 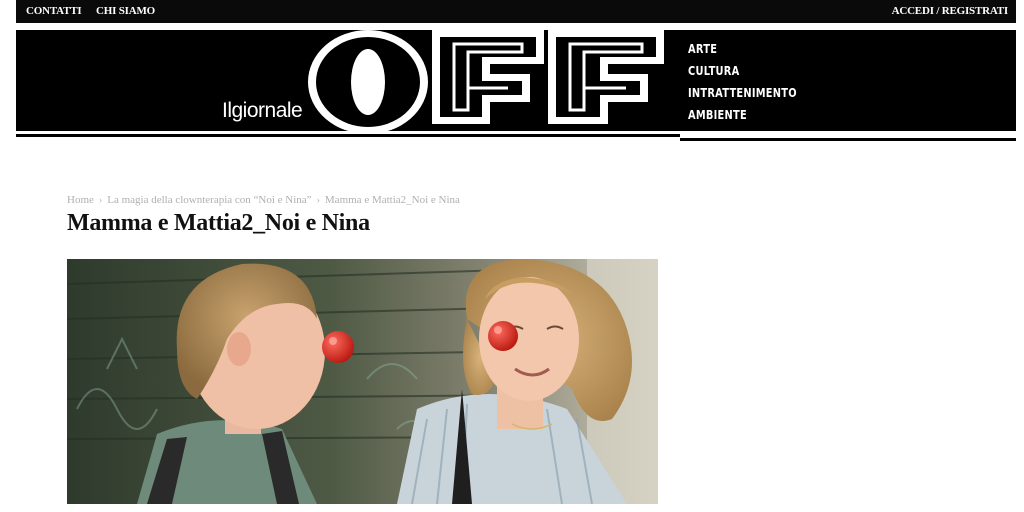 What do you see at coordinates (262, 111) in the screenshot?
I see `ilgiornale-brand: Ilgiornale` at bounding box center [262, 111].